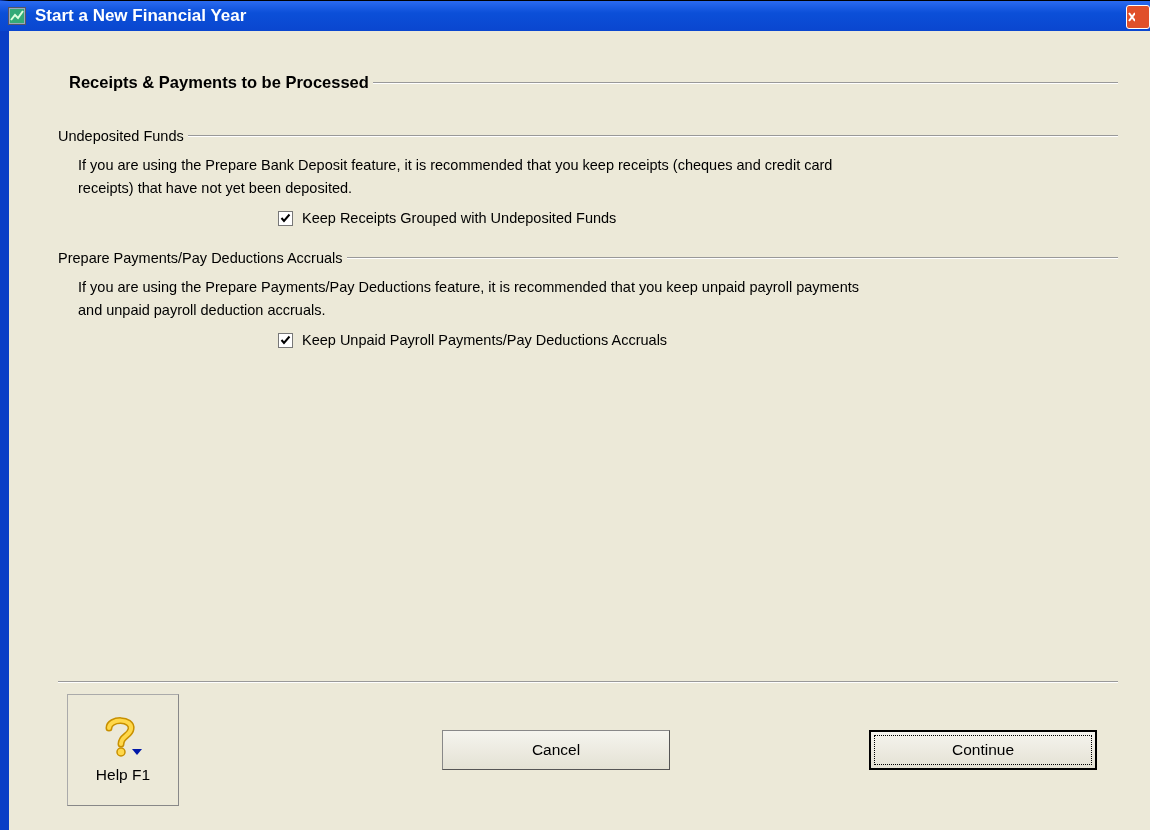  I want to click on window-title: Start a New Financial Year, so click(141, 16).